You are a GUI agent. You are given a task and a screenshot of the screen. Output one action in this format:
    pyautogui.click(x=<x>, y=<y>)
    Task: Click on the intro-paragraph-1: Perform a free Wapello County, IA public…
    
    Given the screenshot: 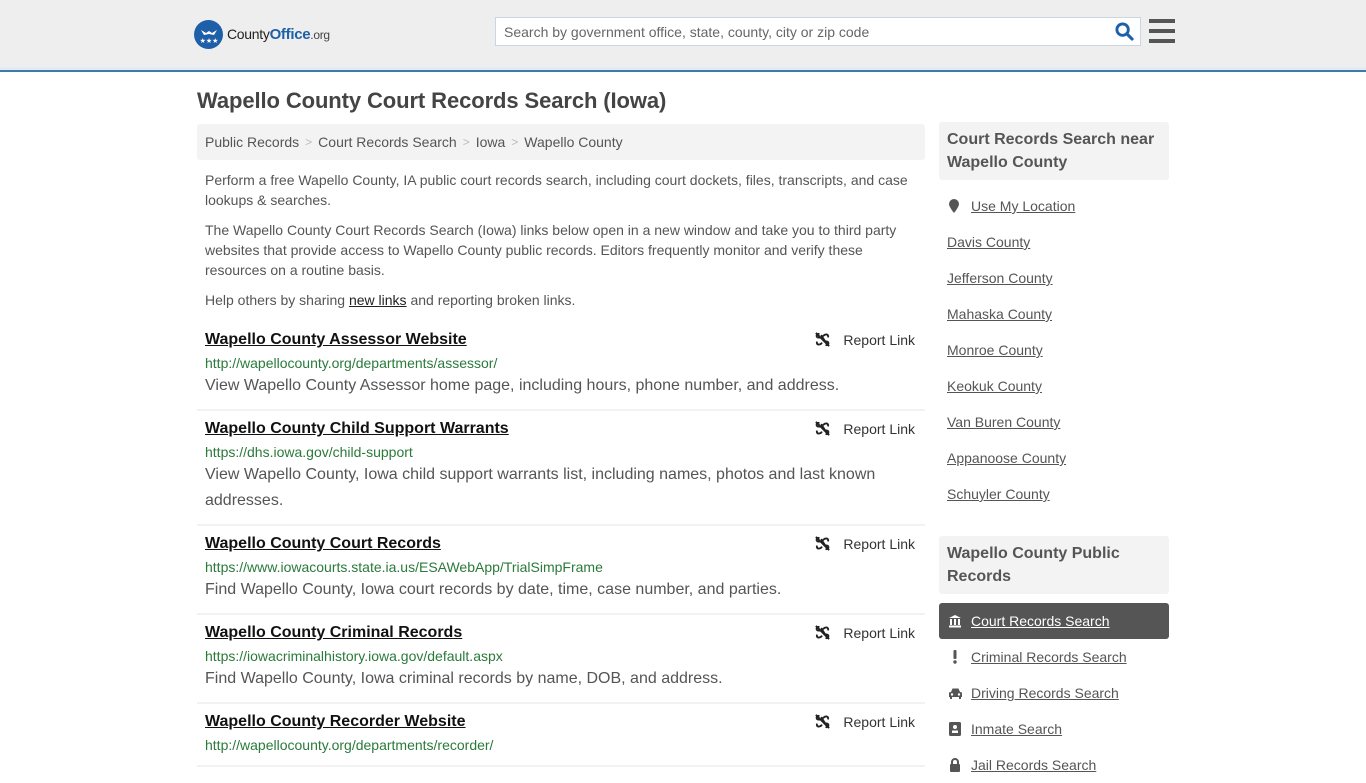 What is the action you would take?
    pyautogui.click(x=556, y=190)
    